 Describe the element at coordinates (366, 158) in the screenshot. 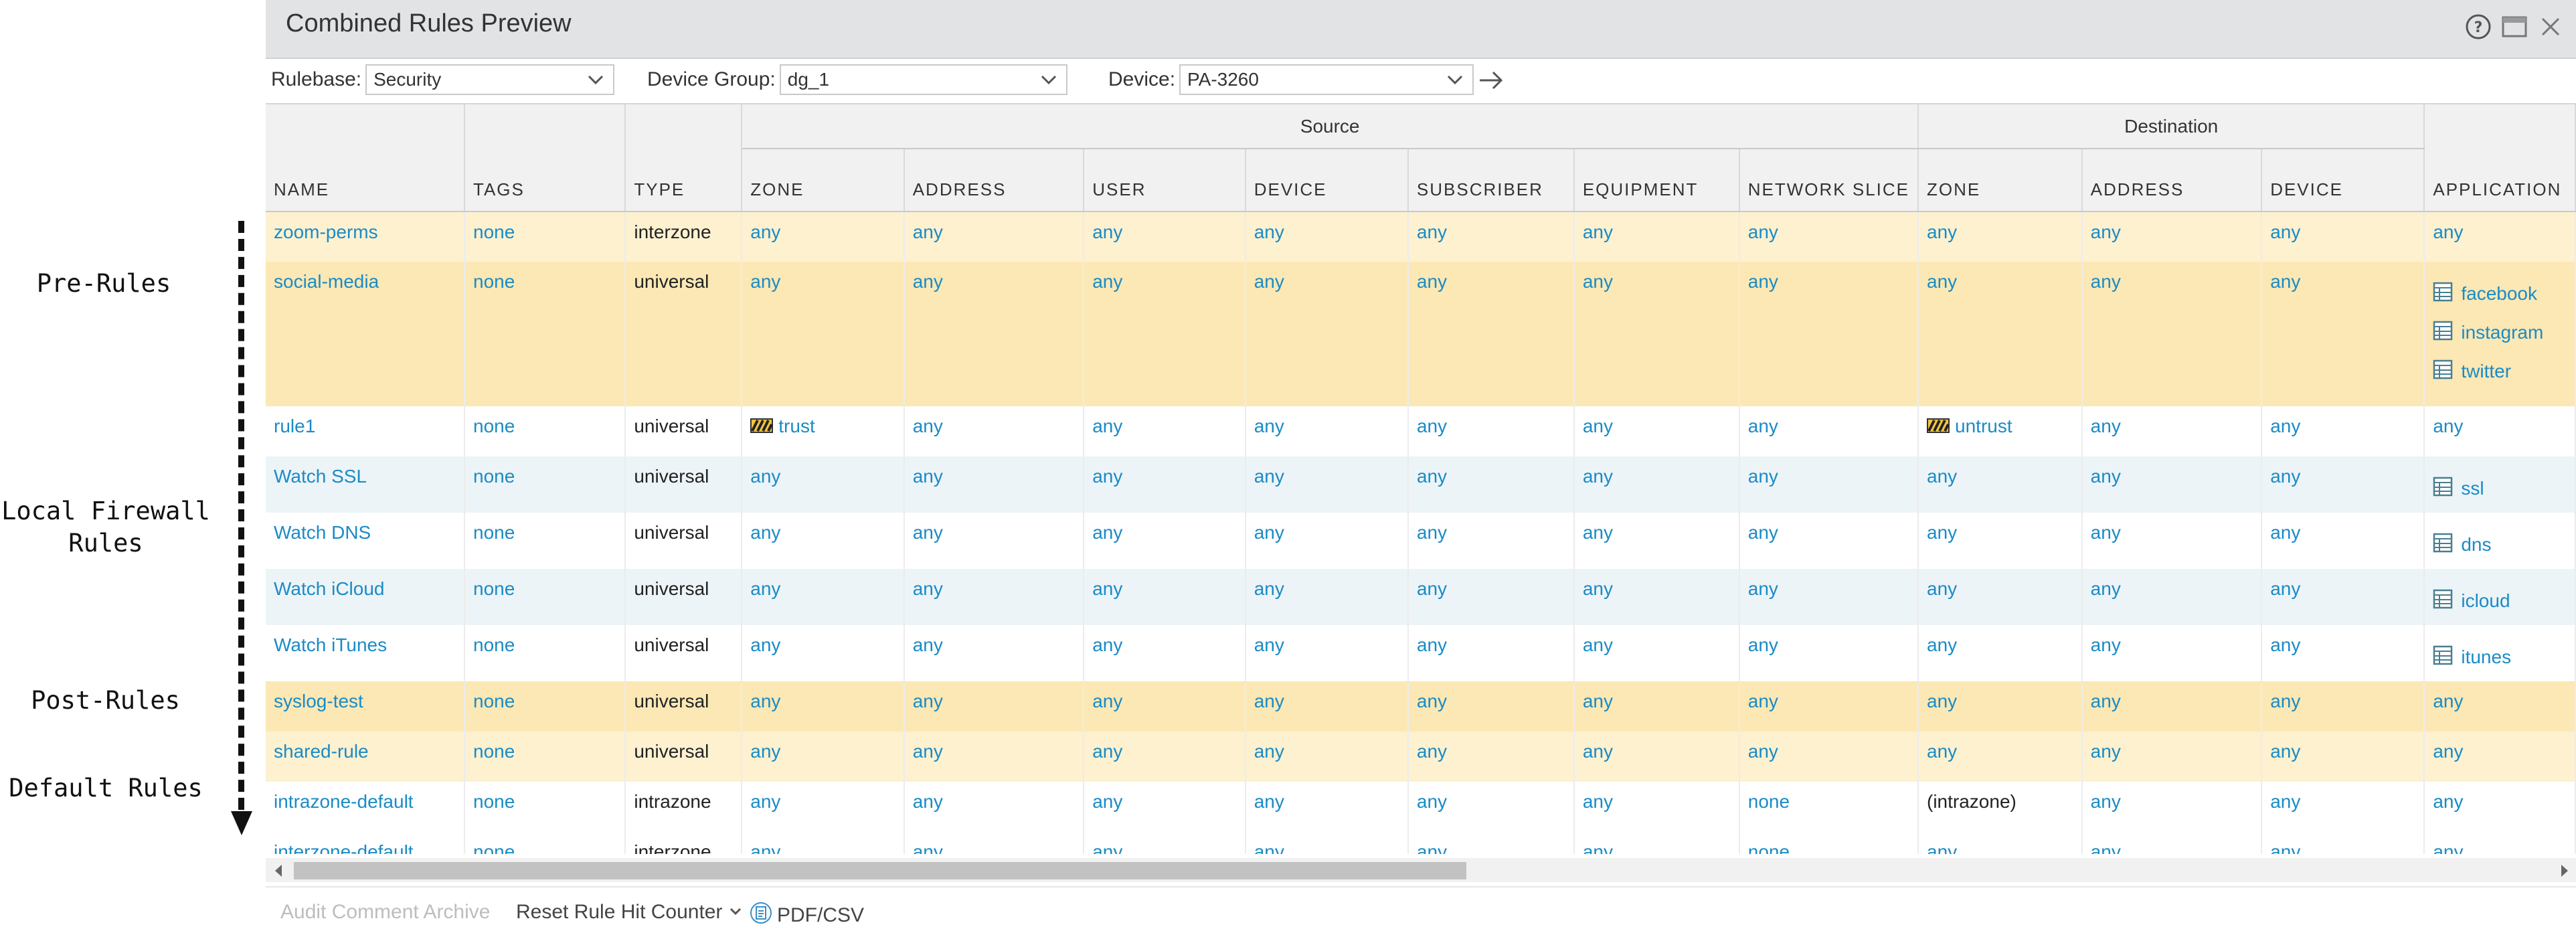

I see `col-header-name: NAME` at that location.